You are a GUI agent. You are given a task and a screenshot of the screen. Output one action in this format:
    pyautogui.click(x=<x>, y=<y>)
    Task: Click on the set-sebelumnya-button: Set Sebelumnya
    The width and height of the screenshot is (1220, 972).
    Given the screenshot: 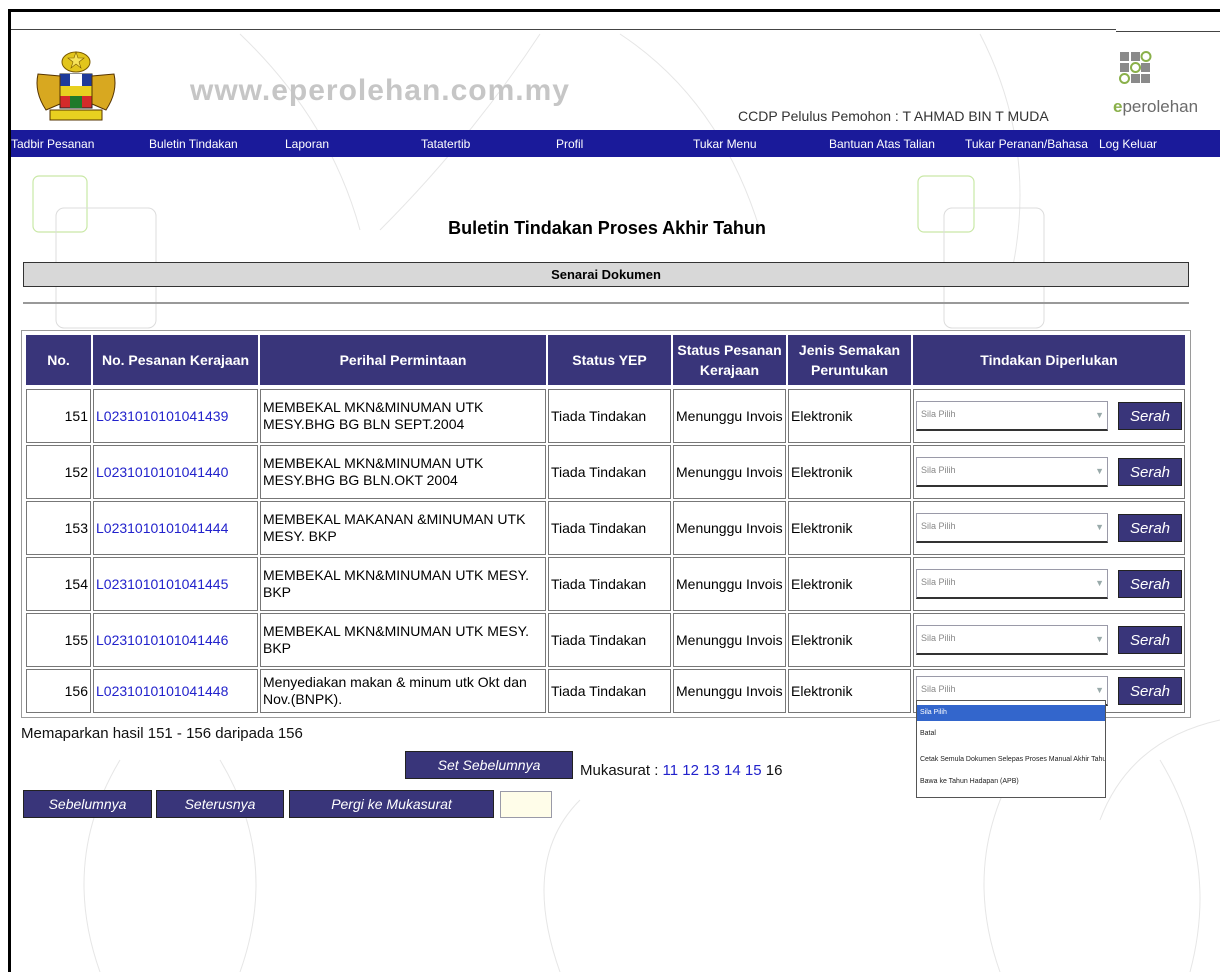 What is the action you would take?
    pyautogui.click(x=489, y=765)
    